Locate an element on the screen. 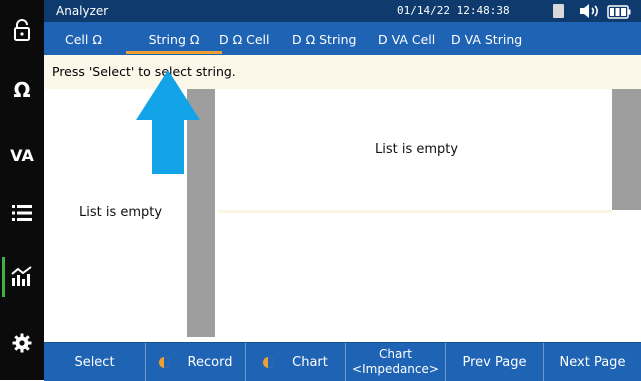  tab-d-ohm-cell: D Ω Cell is located at coordinates (244, 38).